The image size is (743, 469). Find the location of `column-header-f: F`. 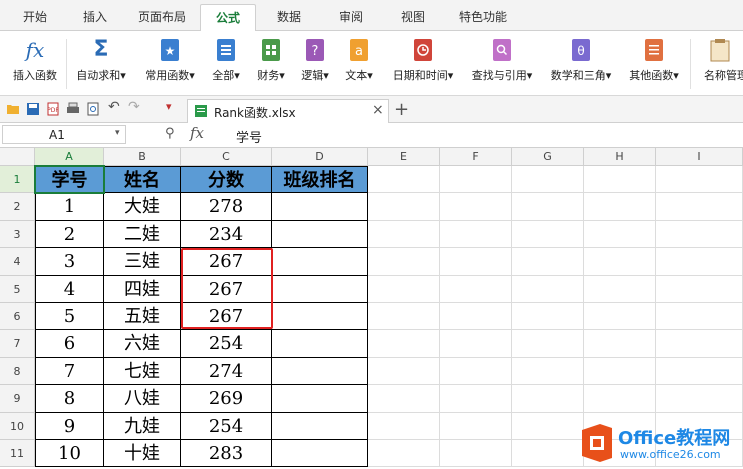

column-header-f: F is located at coordinates (476, 157).